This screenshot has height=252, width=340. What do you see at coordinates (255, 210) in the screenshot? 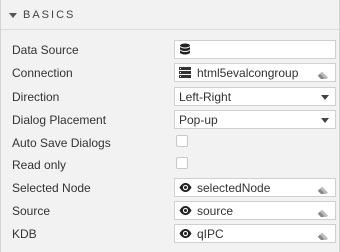
I see `source-field: source` at bounding box center [255, 210].